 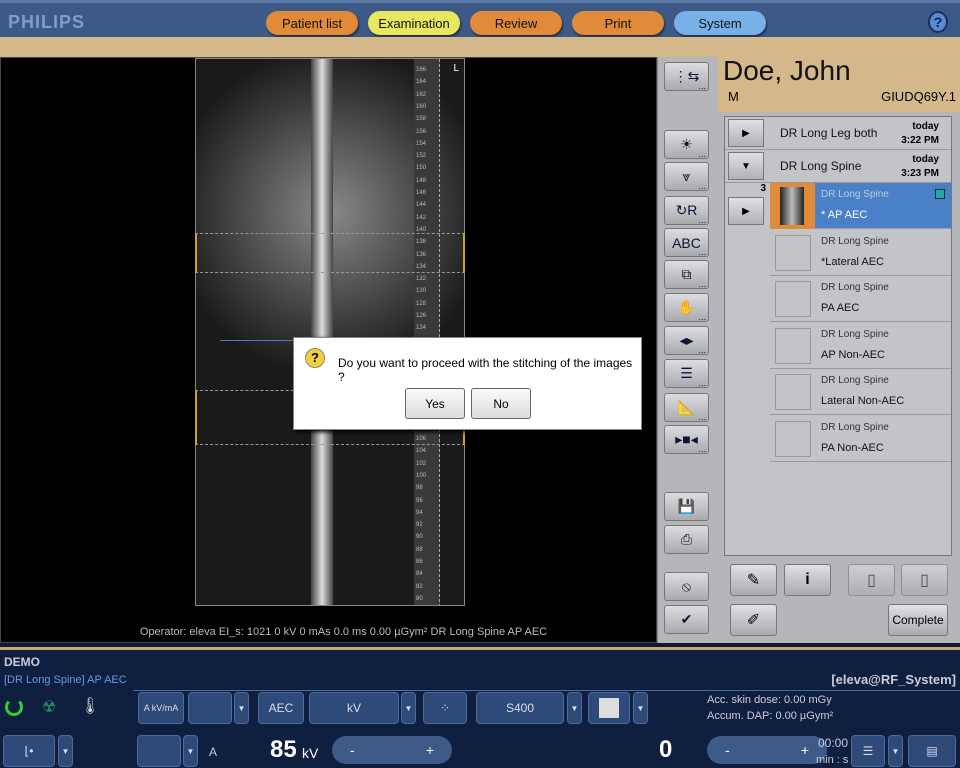 What do you see at coordinates (312, 23) in the screenshot?
I see `tab-patient-list: Patient list` at bounding box center [312, 23].